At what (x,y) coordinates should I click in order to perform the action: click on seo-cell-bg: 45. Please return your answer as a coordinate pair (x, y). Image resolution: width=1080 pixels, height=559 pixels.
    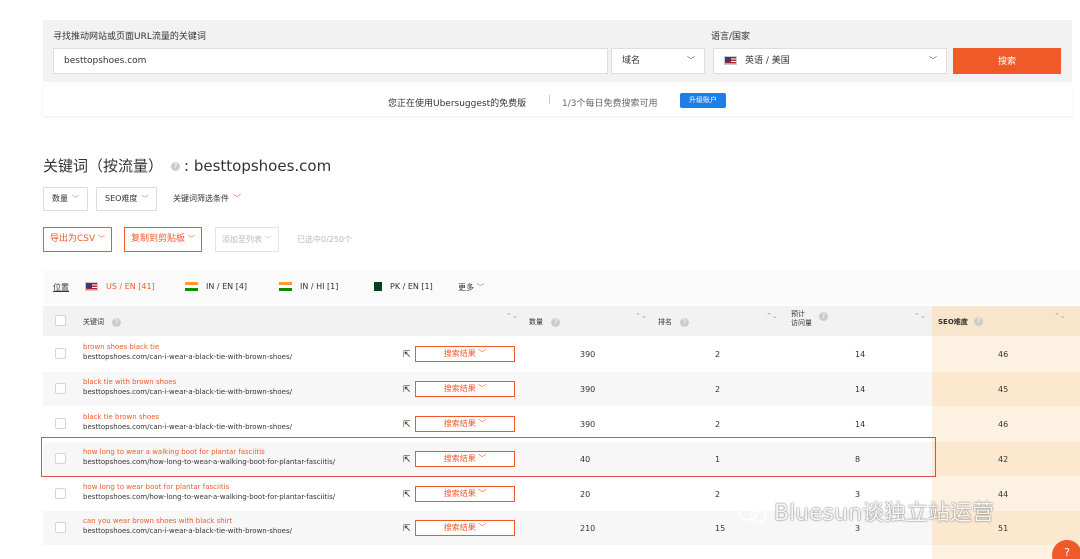
    Looking at the image, I should click on (1006, 389).